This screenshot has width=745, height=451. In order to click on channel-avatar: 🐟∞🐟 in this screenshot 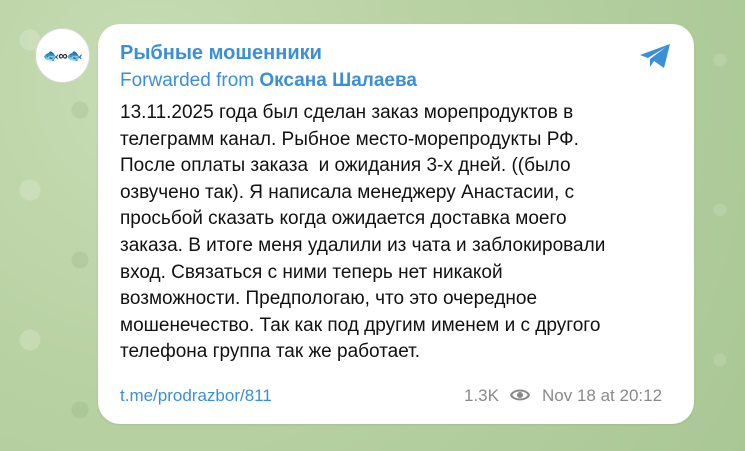, I will do `click(62, 55)`.